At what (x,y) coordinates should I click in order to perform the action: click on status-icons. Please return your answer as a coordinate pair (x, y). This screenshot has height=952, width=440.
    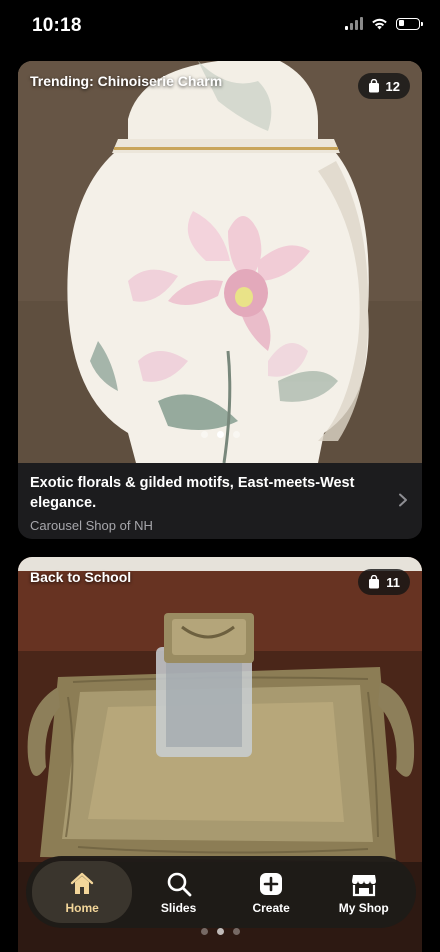
    Looking at the image, I should click on (384, 23).